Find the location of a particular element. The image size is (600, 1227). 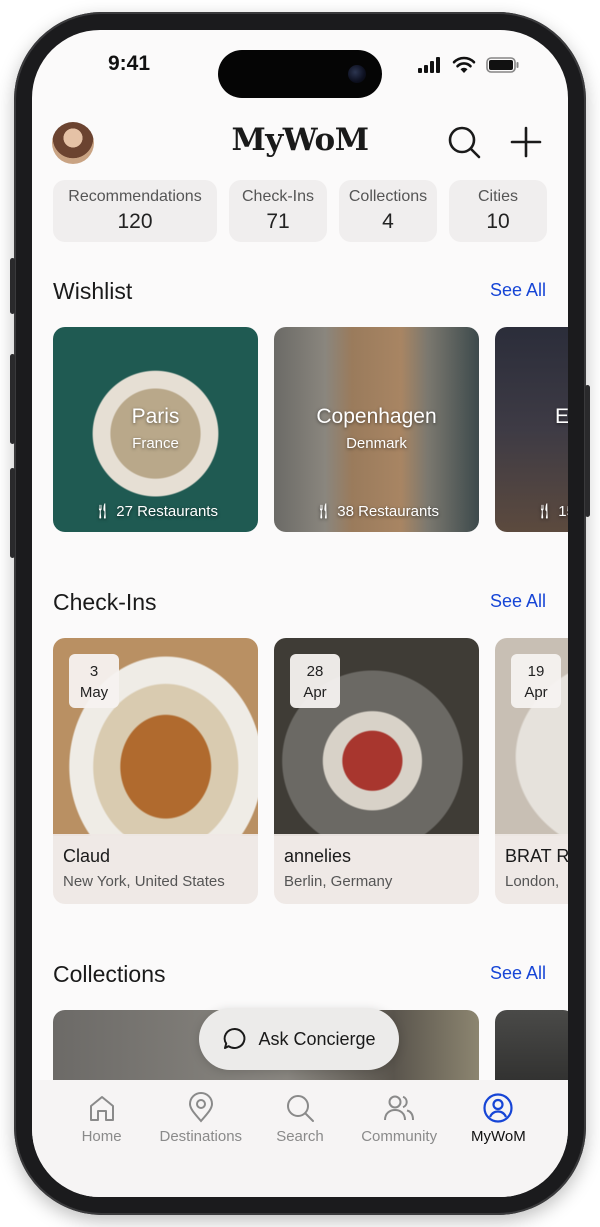

people-icon is located at coordinates (399, 1108).